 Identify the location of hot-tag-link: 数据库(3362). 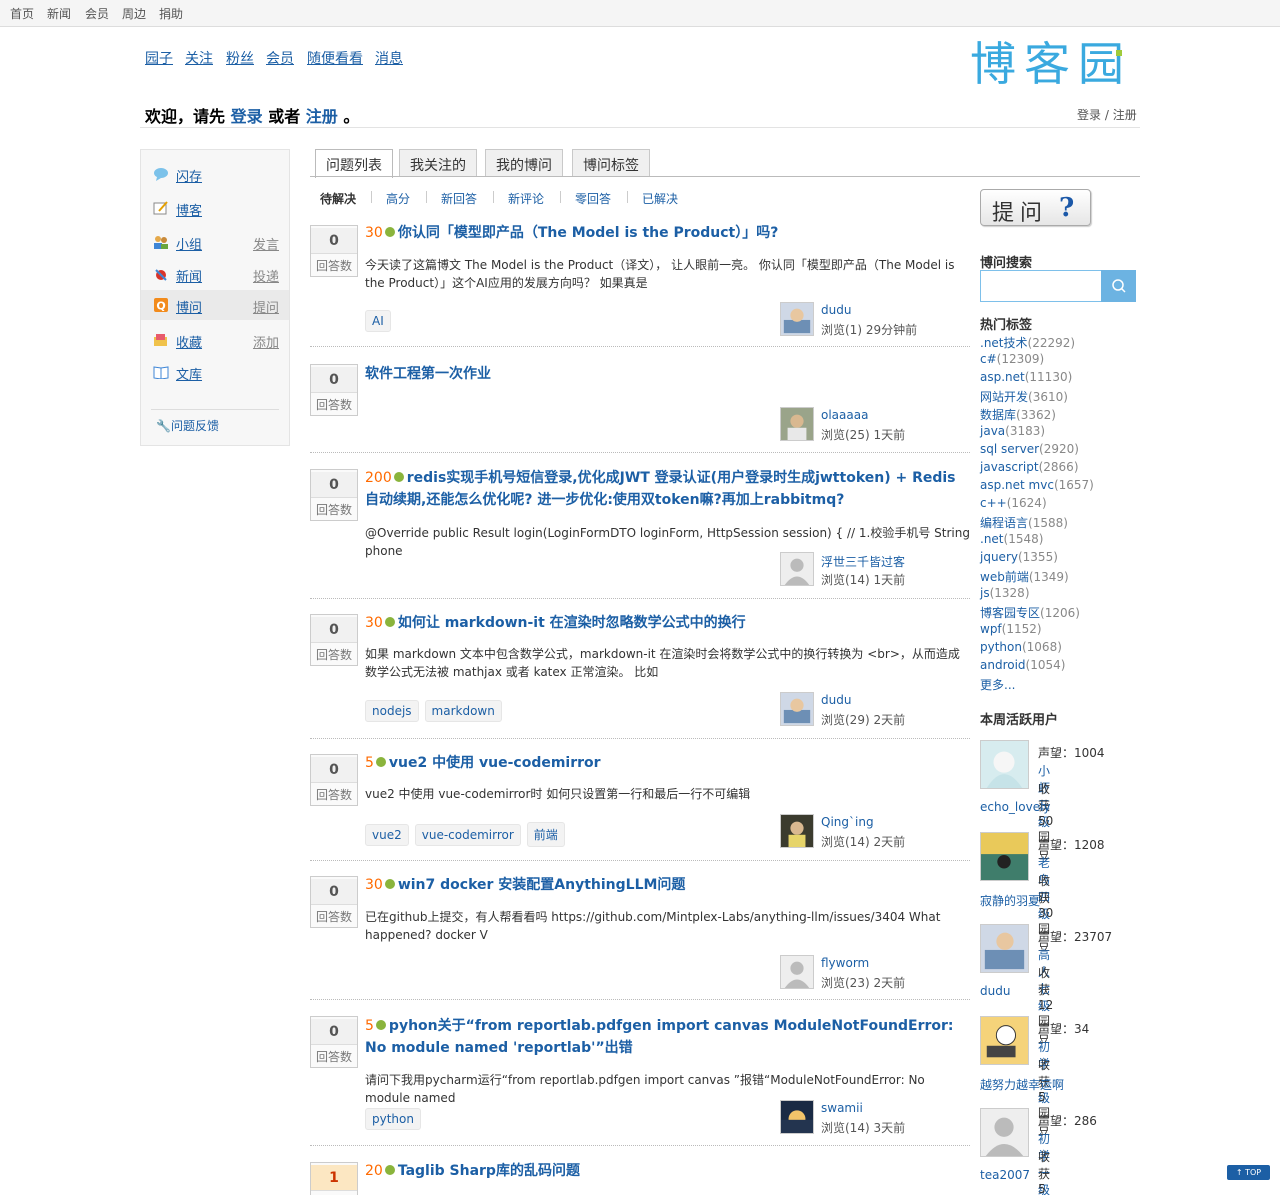
(1018, 414).